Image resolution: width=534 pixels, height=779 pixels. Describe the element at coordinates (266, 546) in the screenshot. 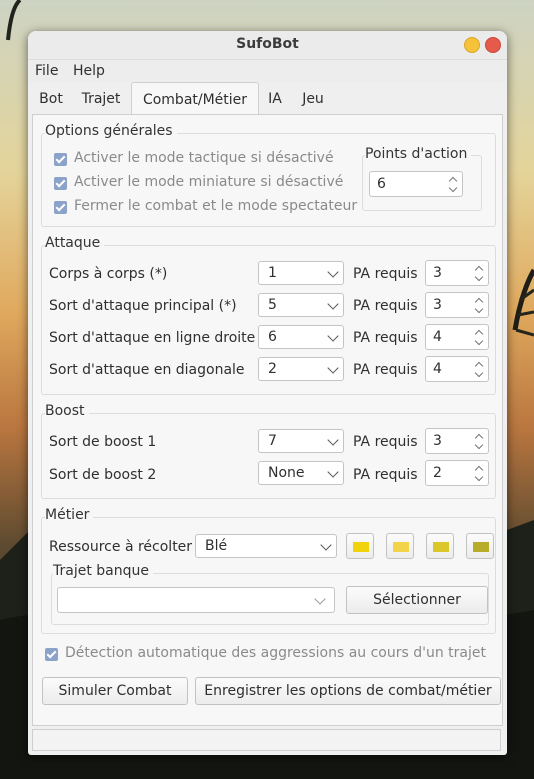

I see `resource-select: Blé` at that location.